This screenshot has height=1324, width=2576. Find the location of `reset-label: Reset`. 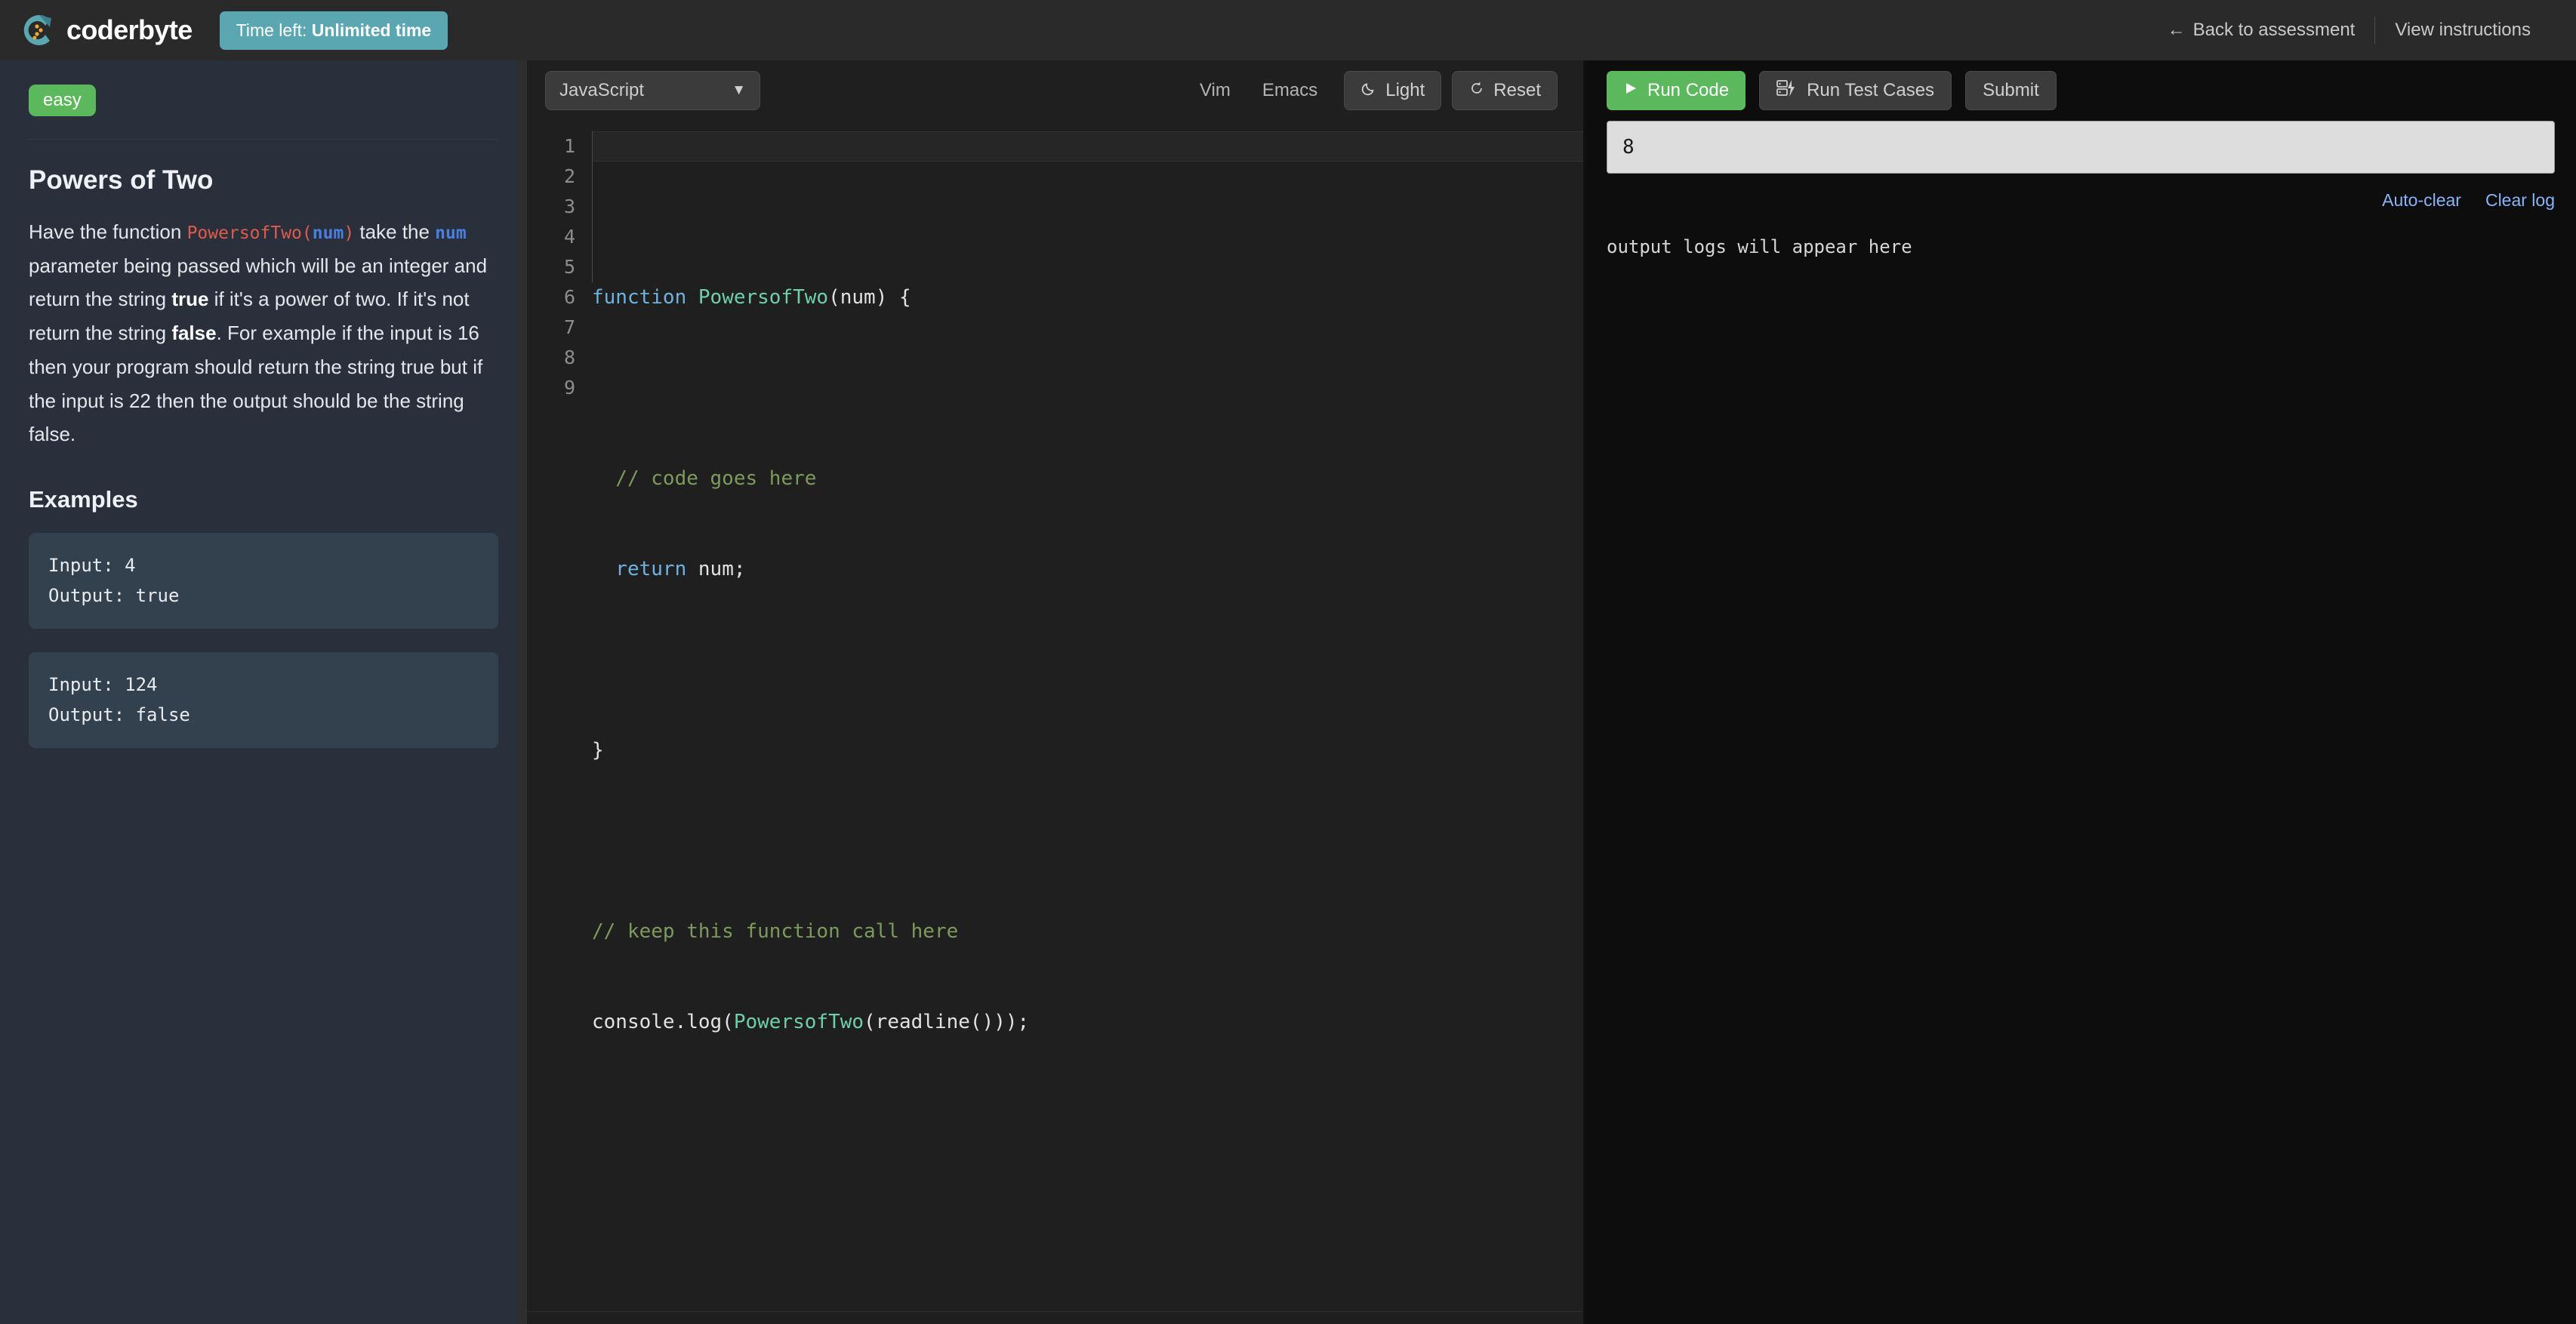

reset-label: Reset is located at coordinates (1517, 90).